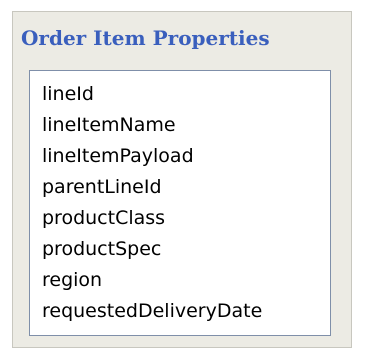 The height and width of the screenshot is (360, 383). Describe the element at coordinates (186, 311) in the screenshot. I see `list-item-requested-delivery-date: requestedDeliveryDate` at that location.